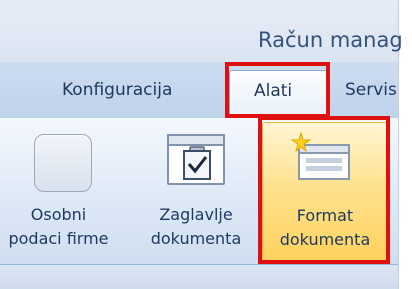 The width and height of the screenshot is (412, 289). Describe the element at coordinates (196, 159) in the screenshot. I see `clipboard-check-icon` at that location.